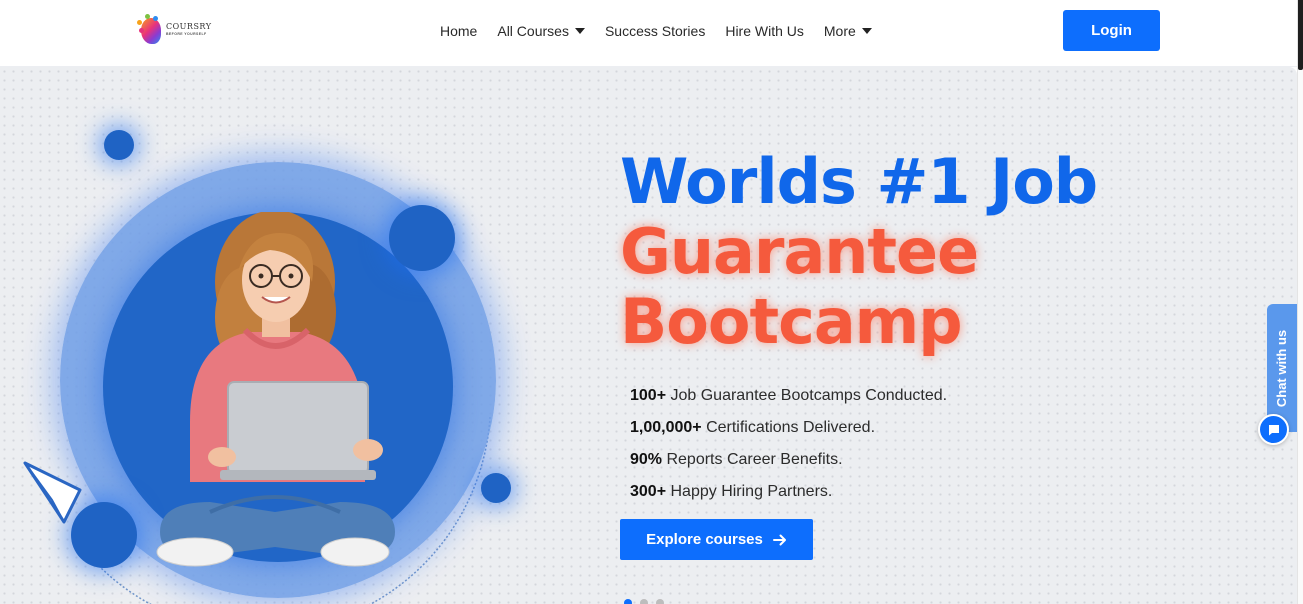 This screenshot has width=1303, height=604. What do you see at coordinates (1111, 30) in the screenshot?
I see `login-button: Login` at bounding box center [1111, 30].